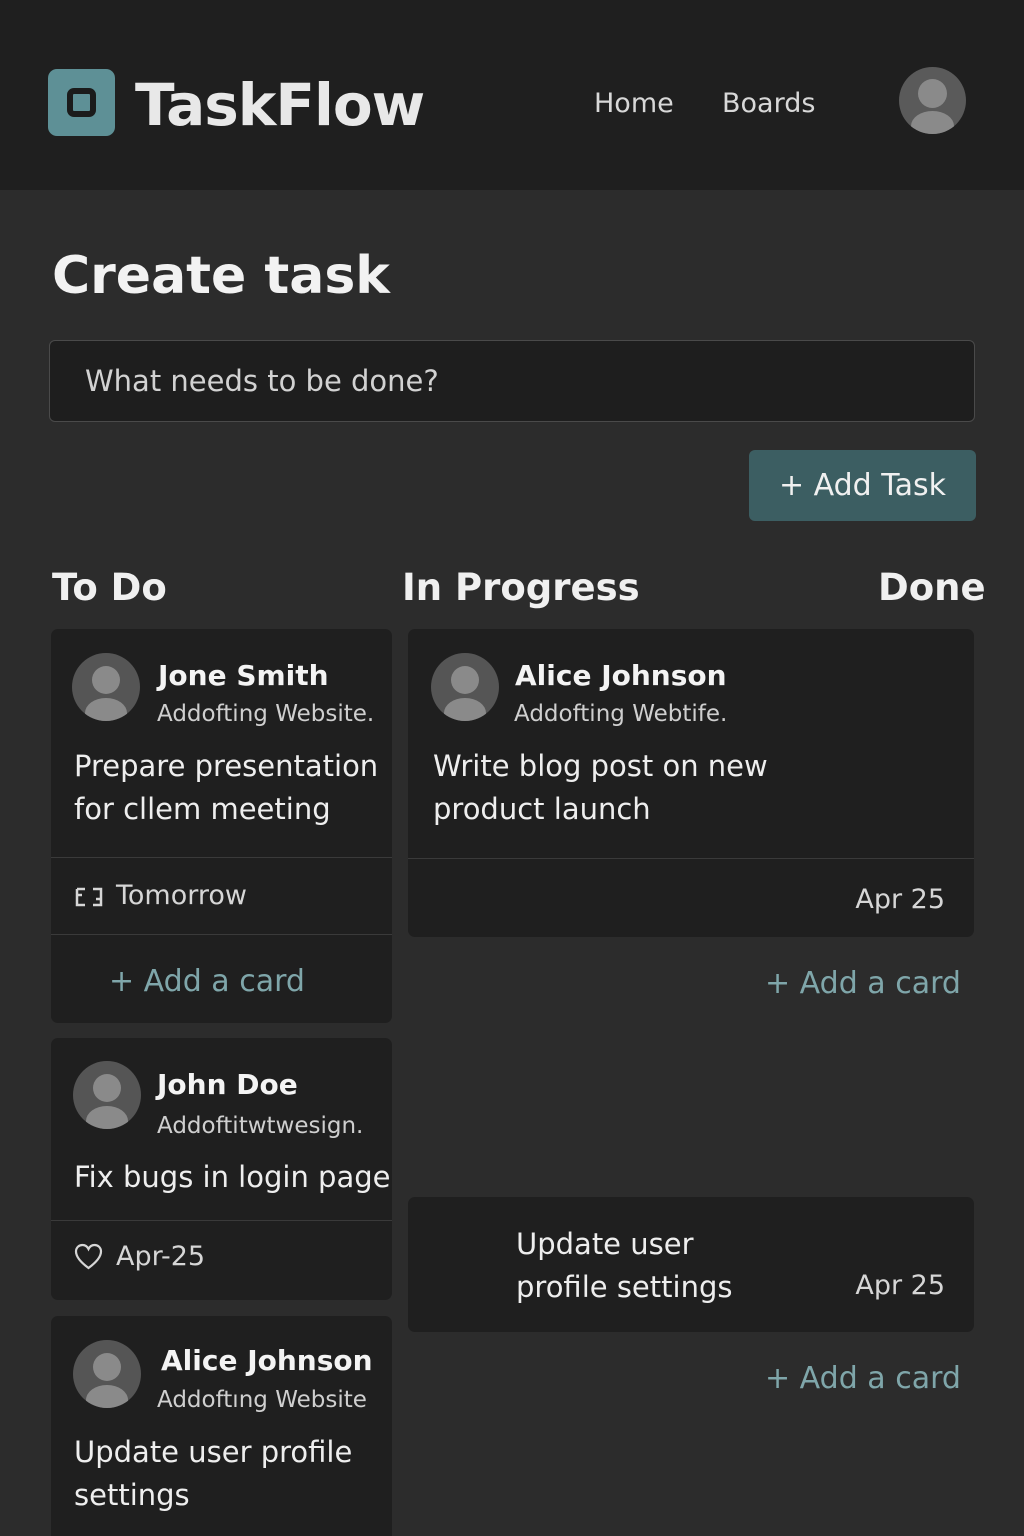 This screenshot has width=1024, height=1536. What do you see at coordinates (621, 714) in the screenshot?
I see `card-project-name: Addofting Webtife.` at bounding box center [621, 714].